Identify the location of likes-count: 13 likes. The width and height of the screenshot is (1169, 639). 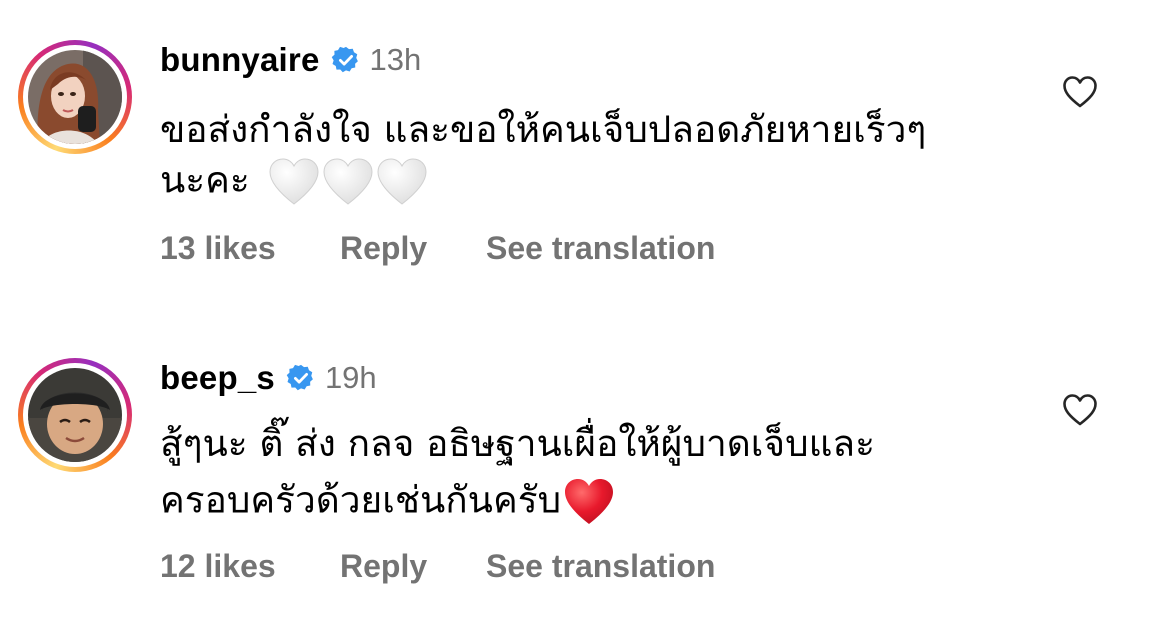
(250, 248).